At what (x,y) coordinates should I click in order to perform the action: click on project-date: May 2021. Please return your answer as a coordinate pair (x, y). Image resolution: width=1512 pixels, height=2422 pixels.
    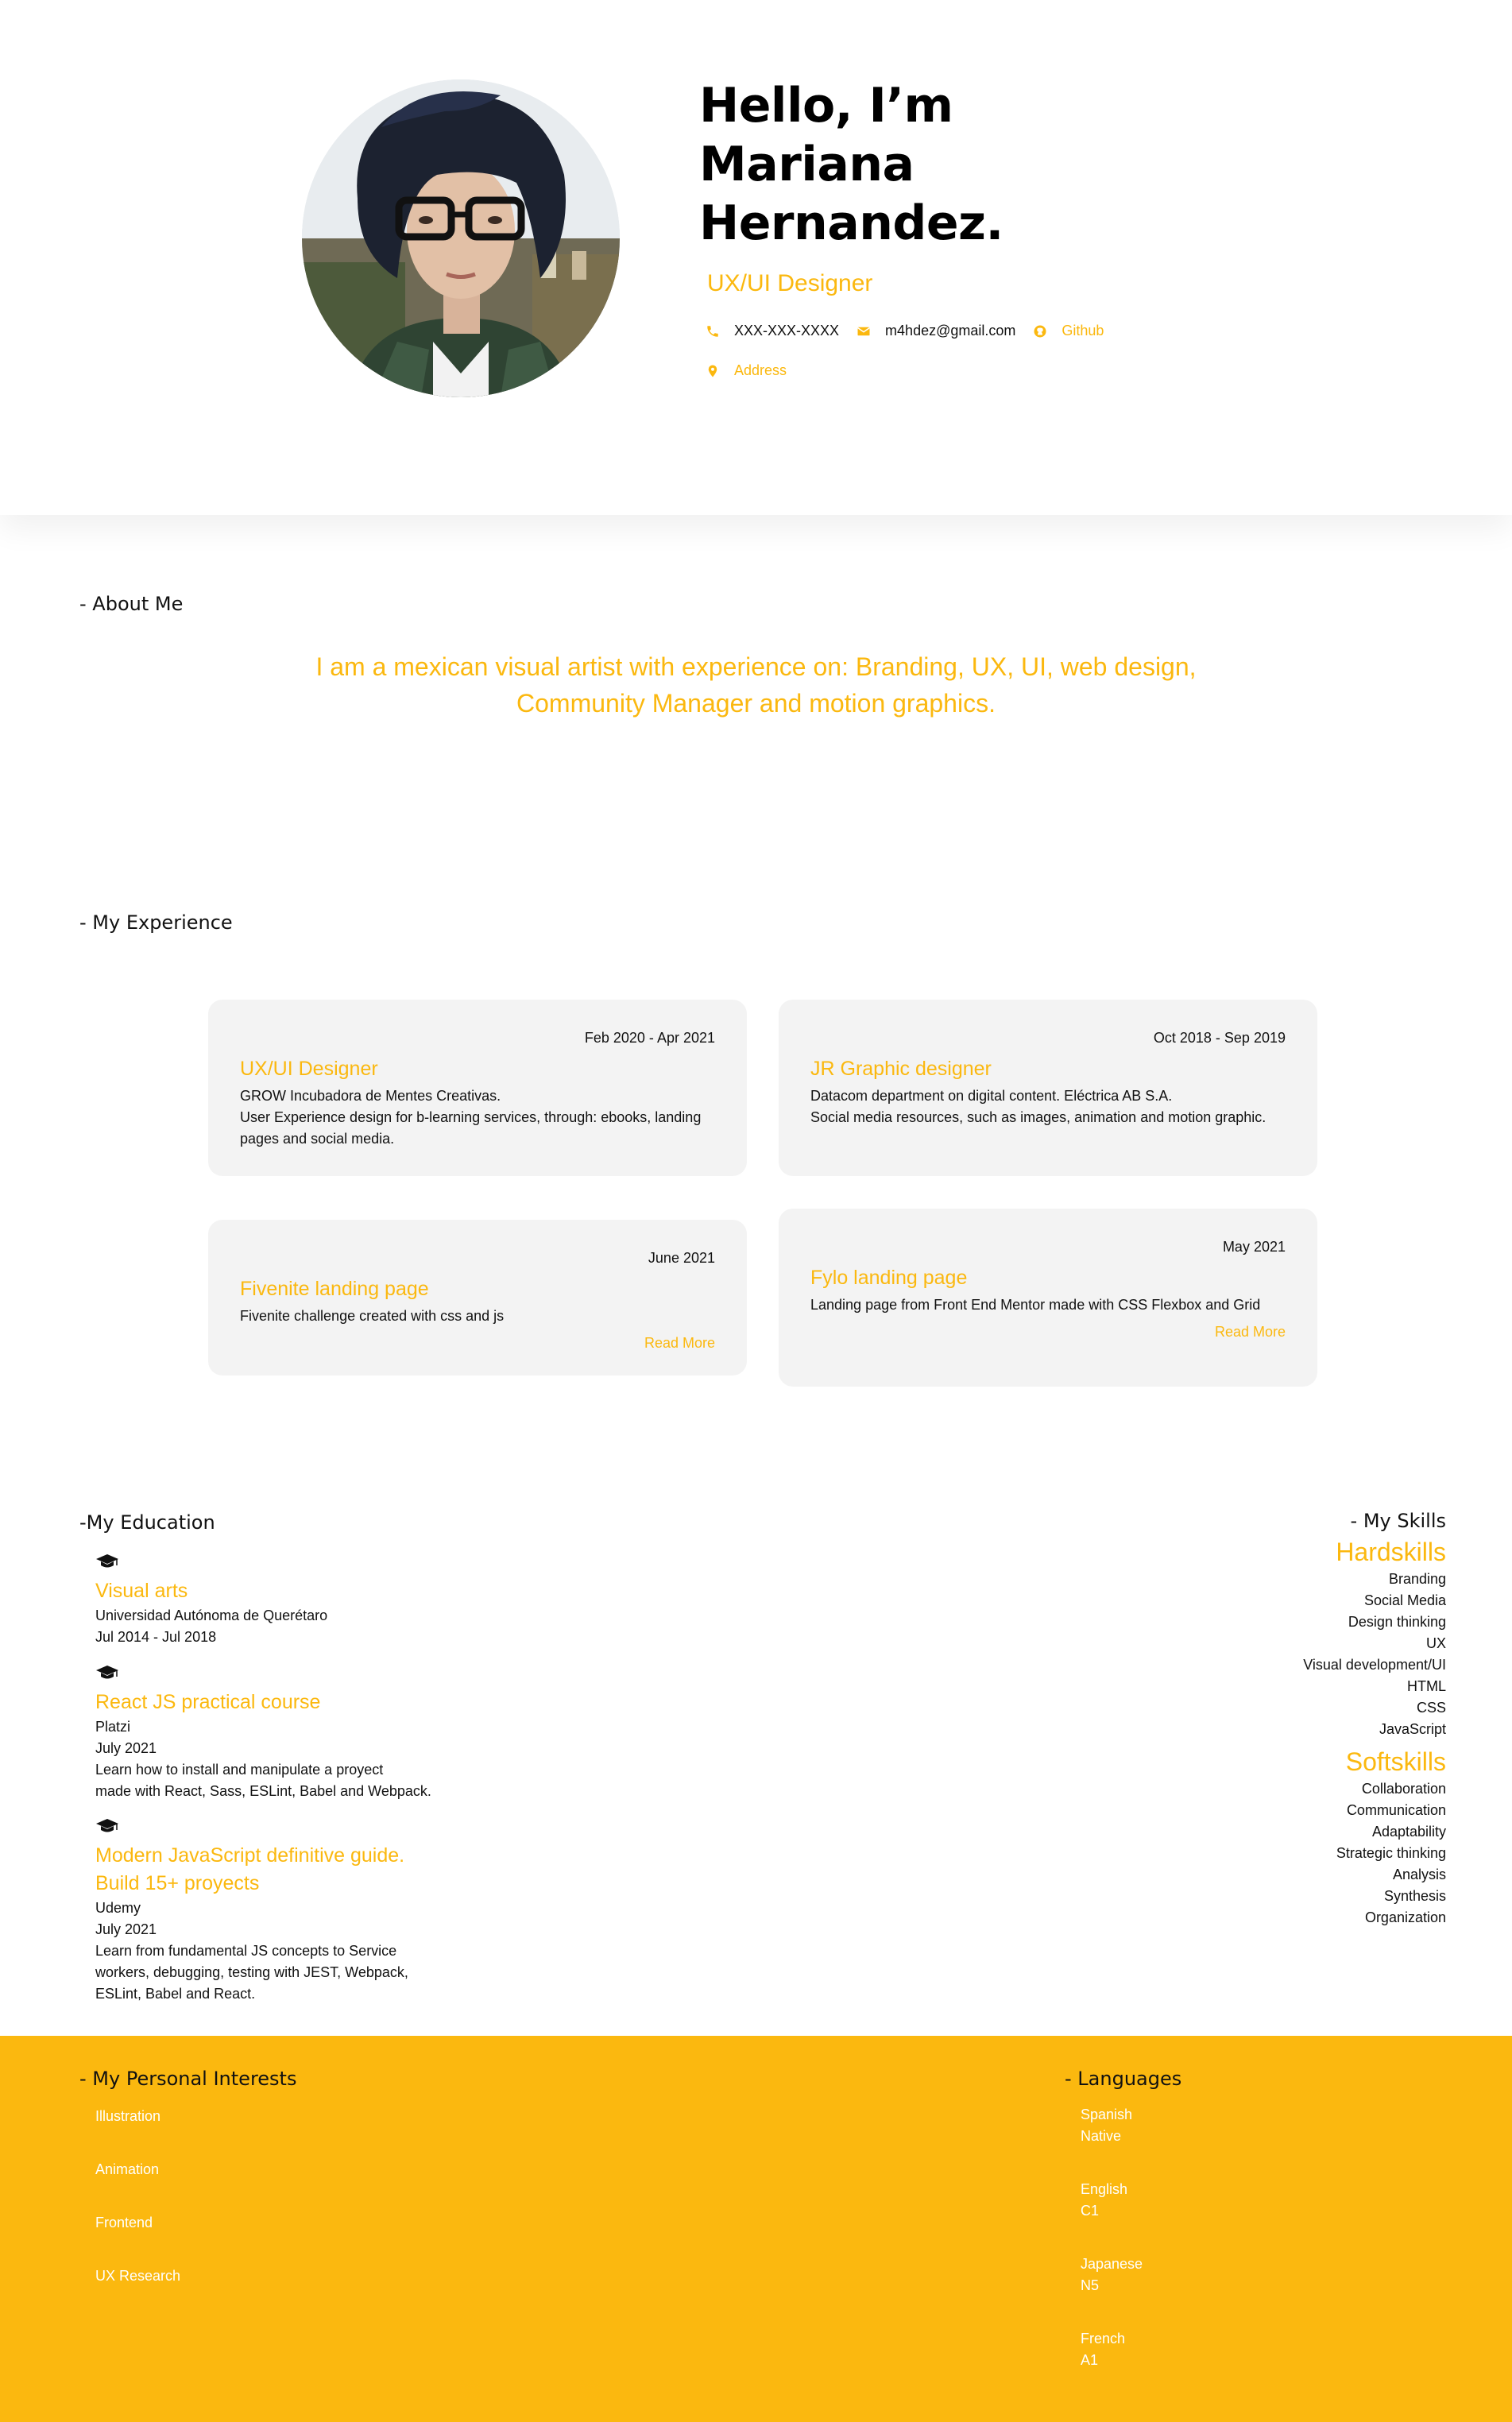
    Looking at the image, I should click on (1254, 1247).